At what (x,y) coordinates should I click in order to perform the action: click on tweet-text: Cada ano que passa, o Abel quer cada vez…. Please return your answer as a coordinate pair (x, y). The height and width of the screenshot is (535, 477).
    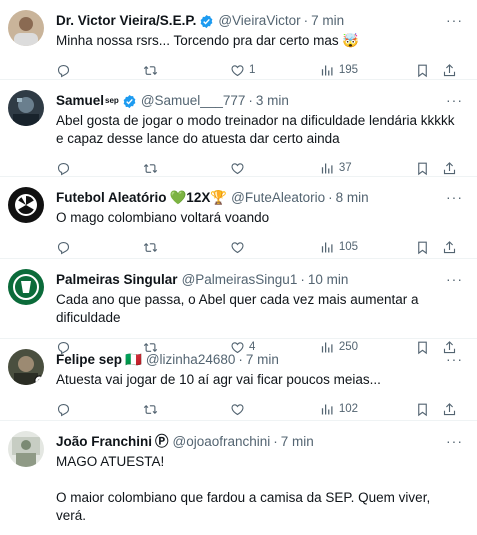
    Looking at the image, I should click on (237, 308).